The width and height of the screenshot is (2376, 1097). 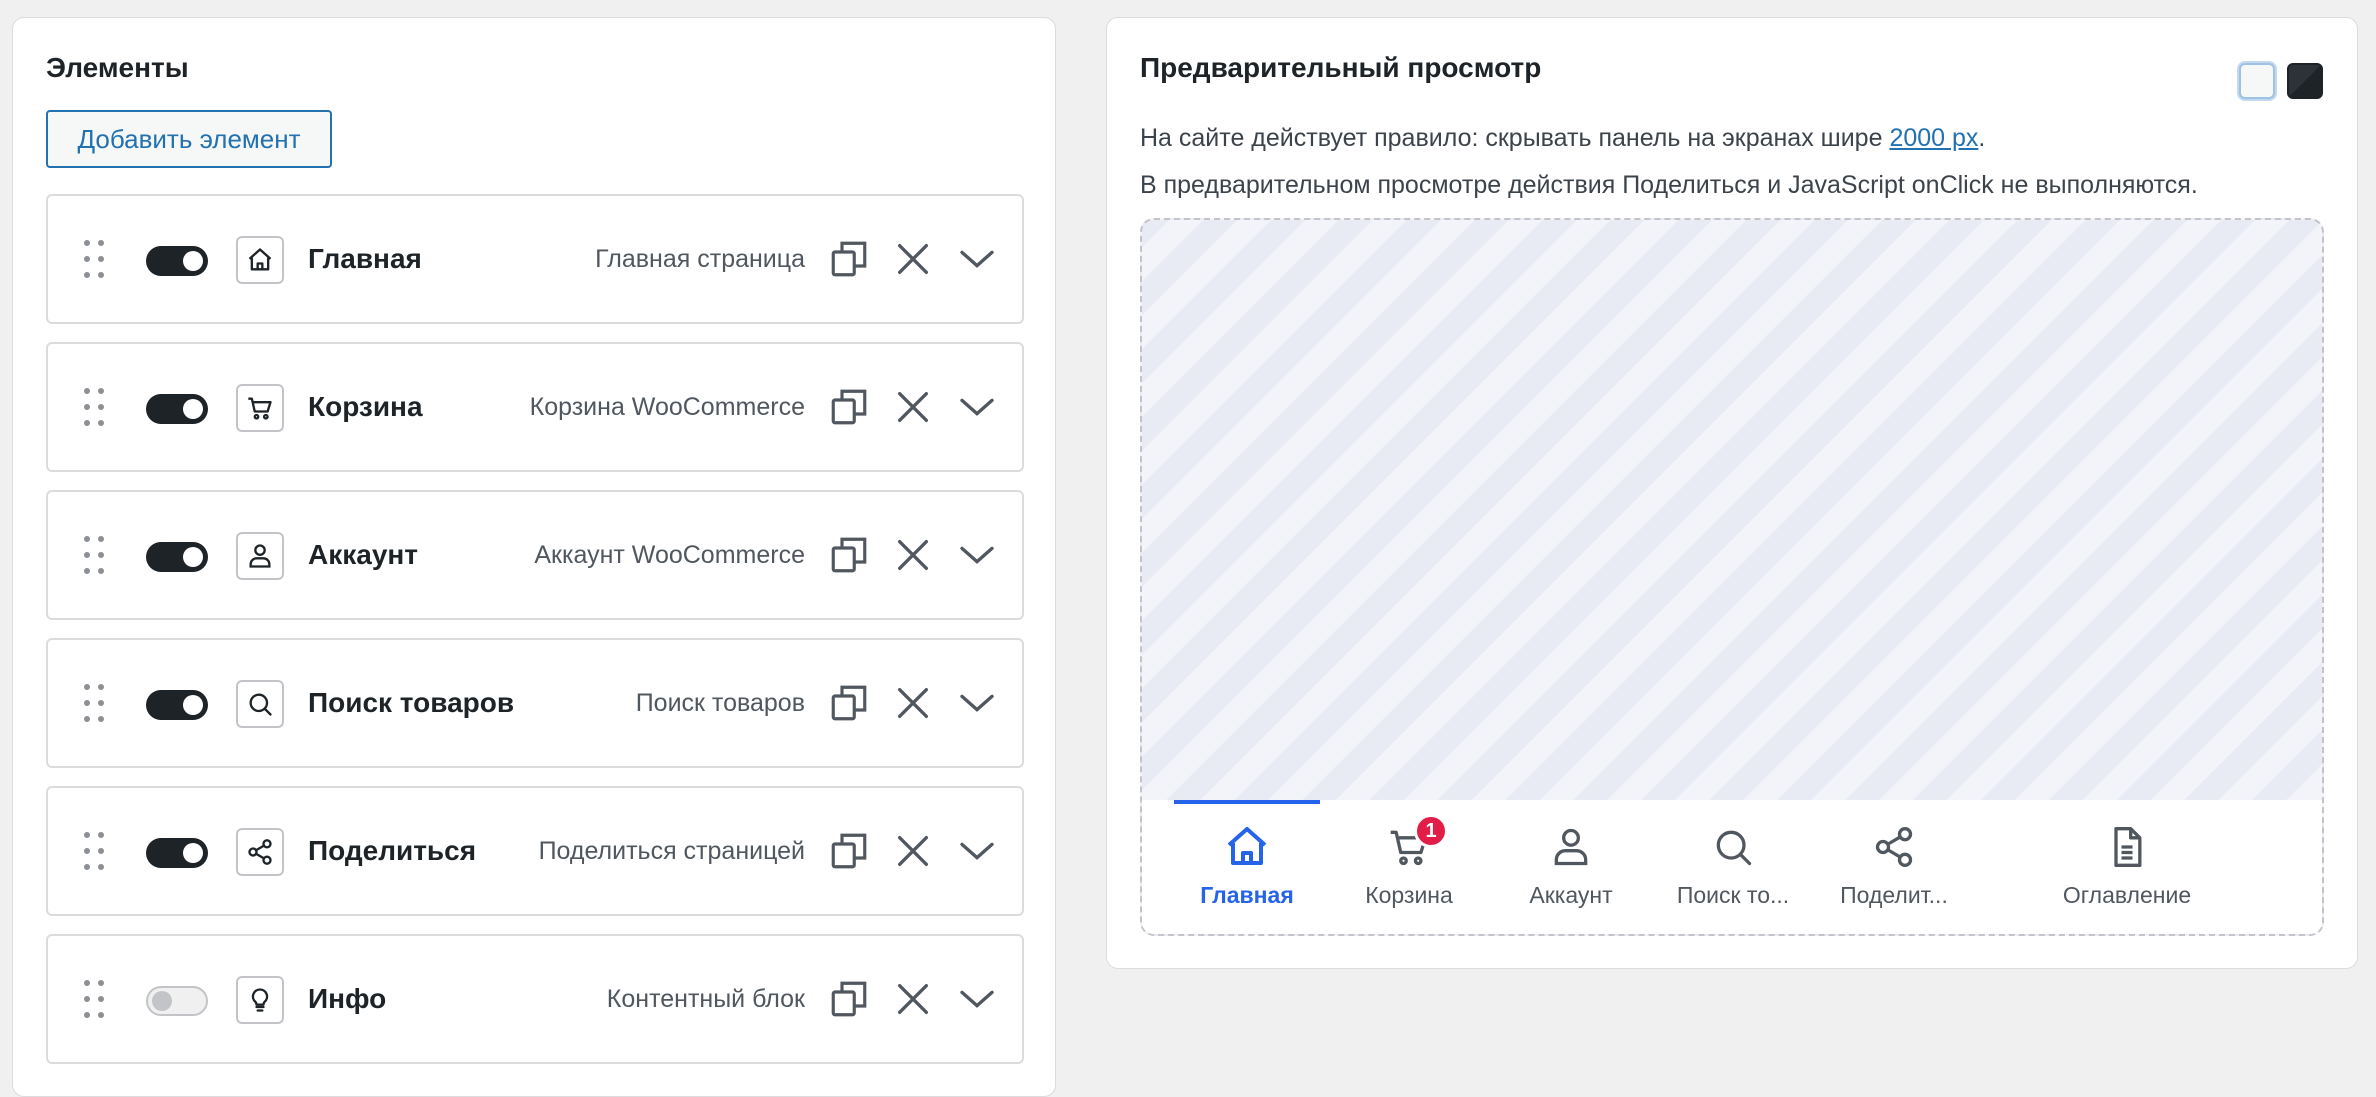 I want to click on cart-icon, so click(x=260, y=408).